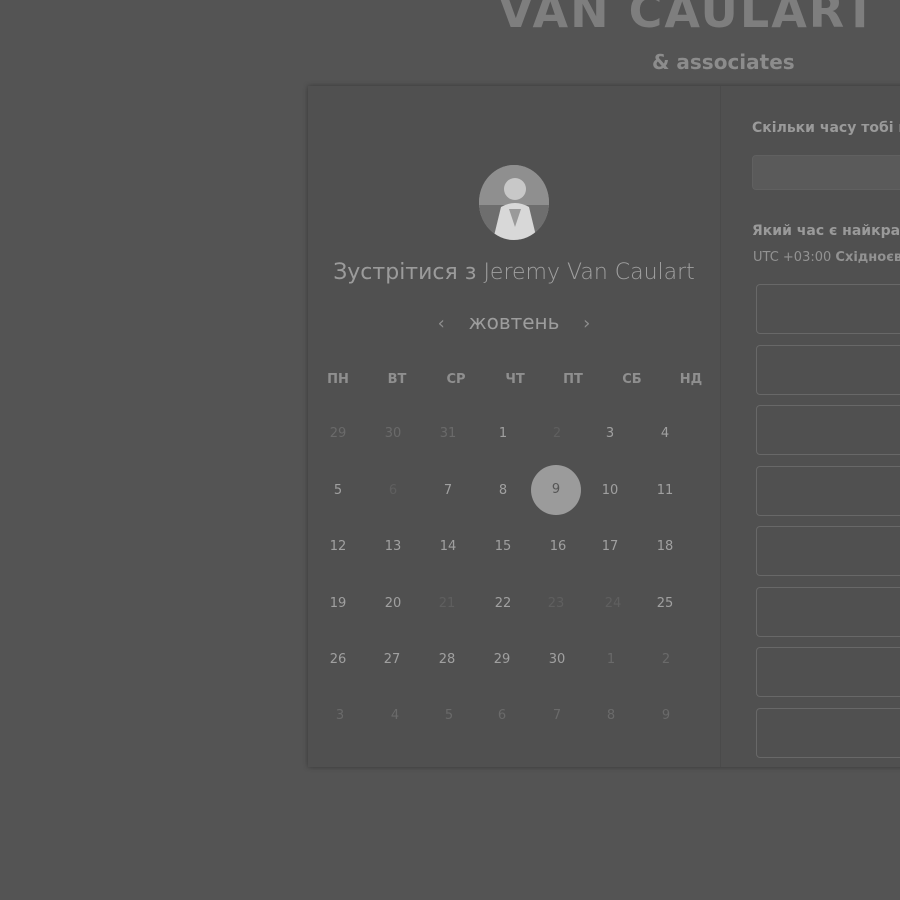 This screenshot has width=900, height=900. Describe the element at coordinates (503, 604) in the screenshot. I see `calendar-day: 22` at that location.